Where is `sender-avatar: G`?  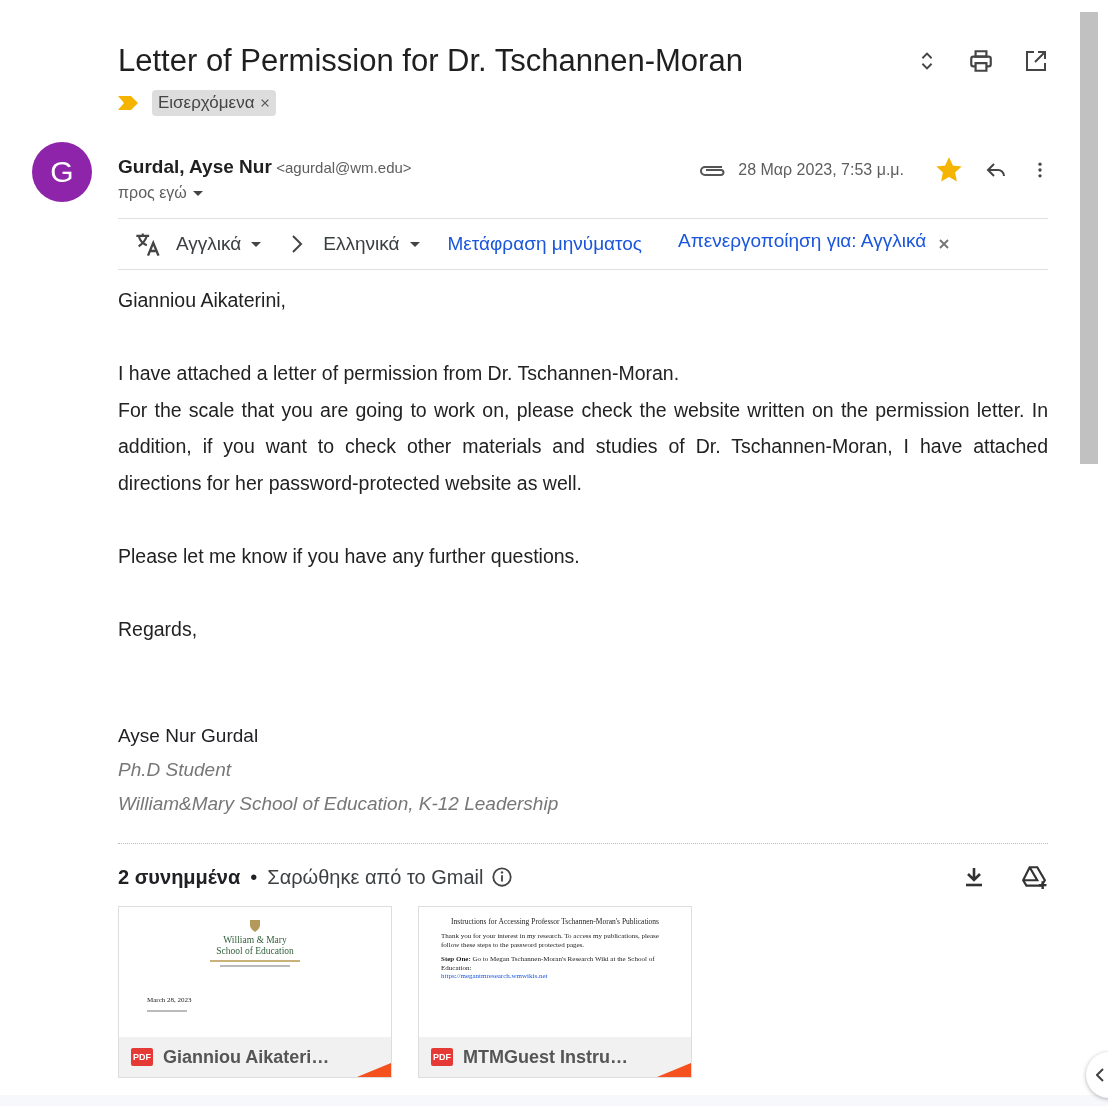
sender-avatar: G is located at coordinates (62, 172).